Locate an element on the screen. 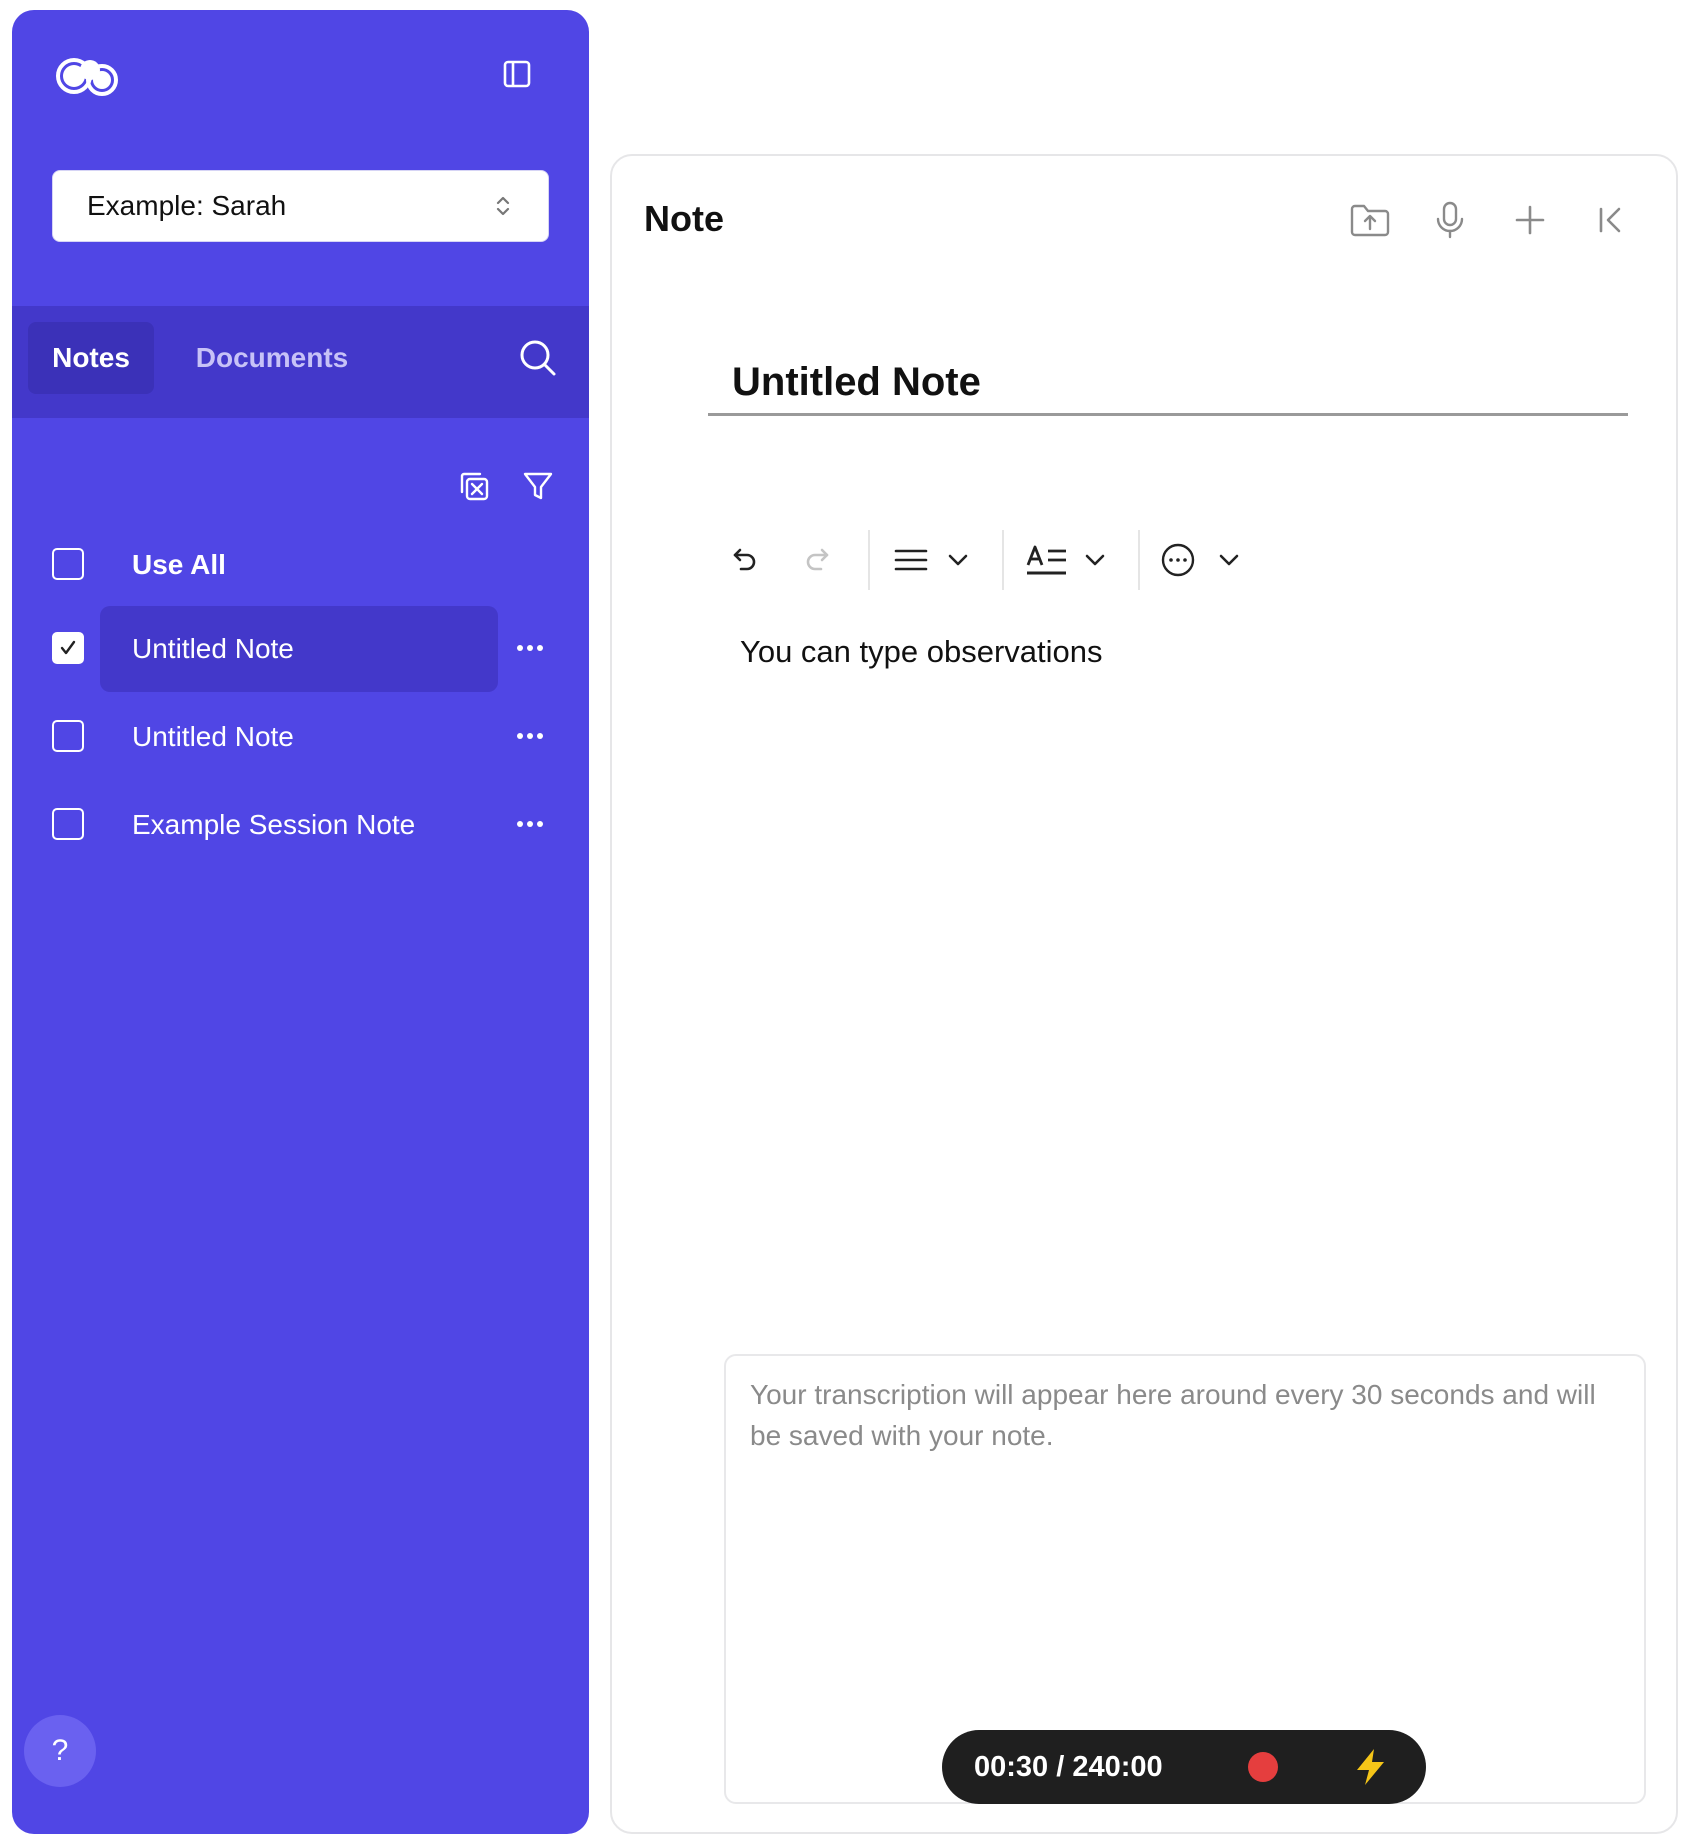  alignment-dropdown is located at coordinates (933, 560).